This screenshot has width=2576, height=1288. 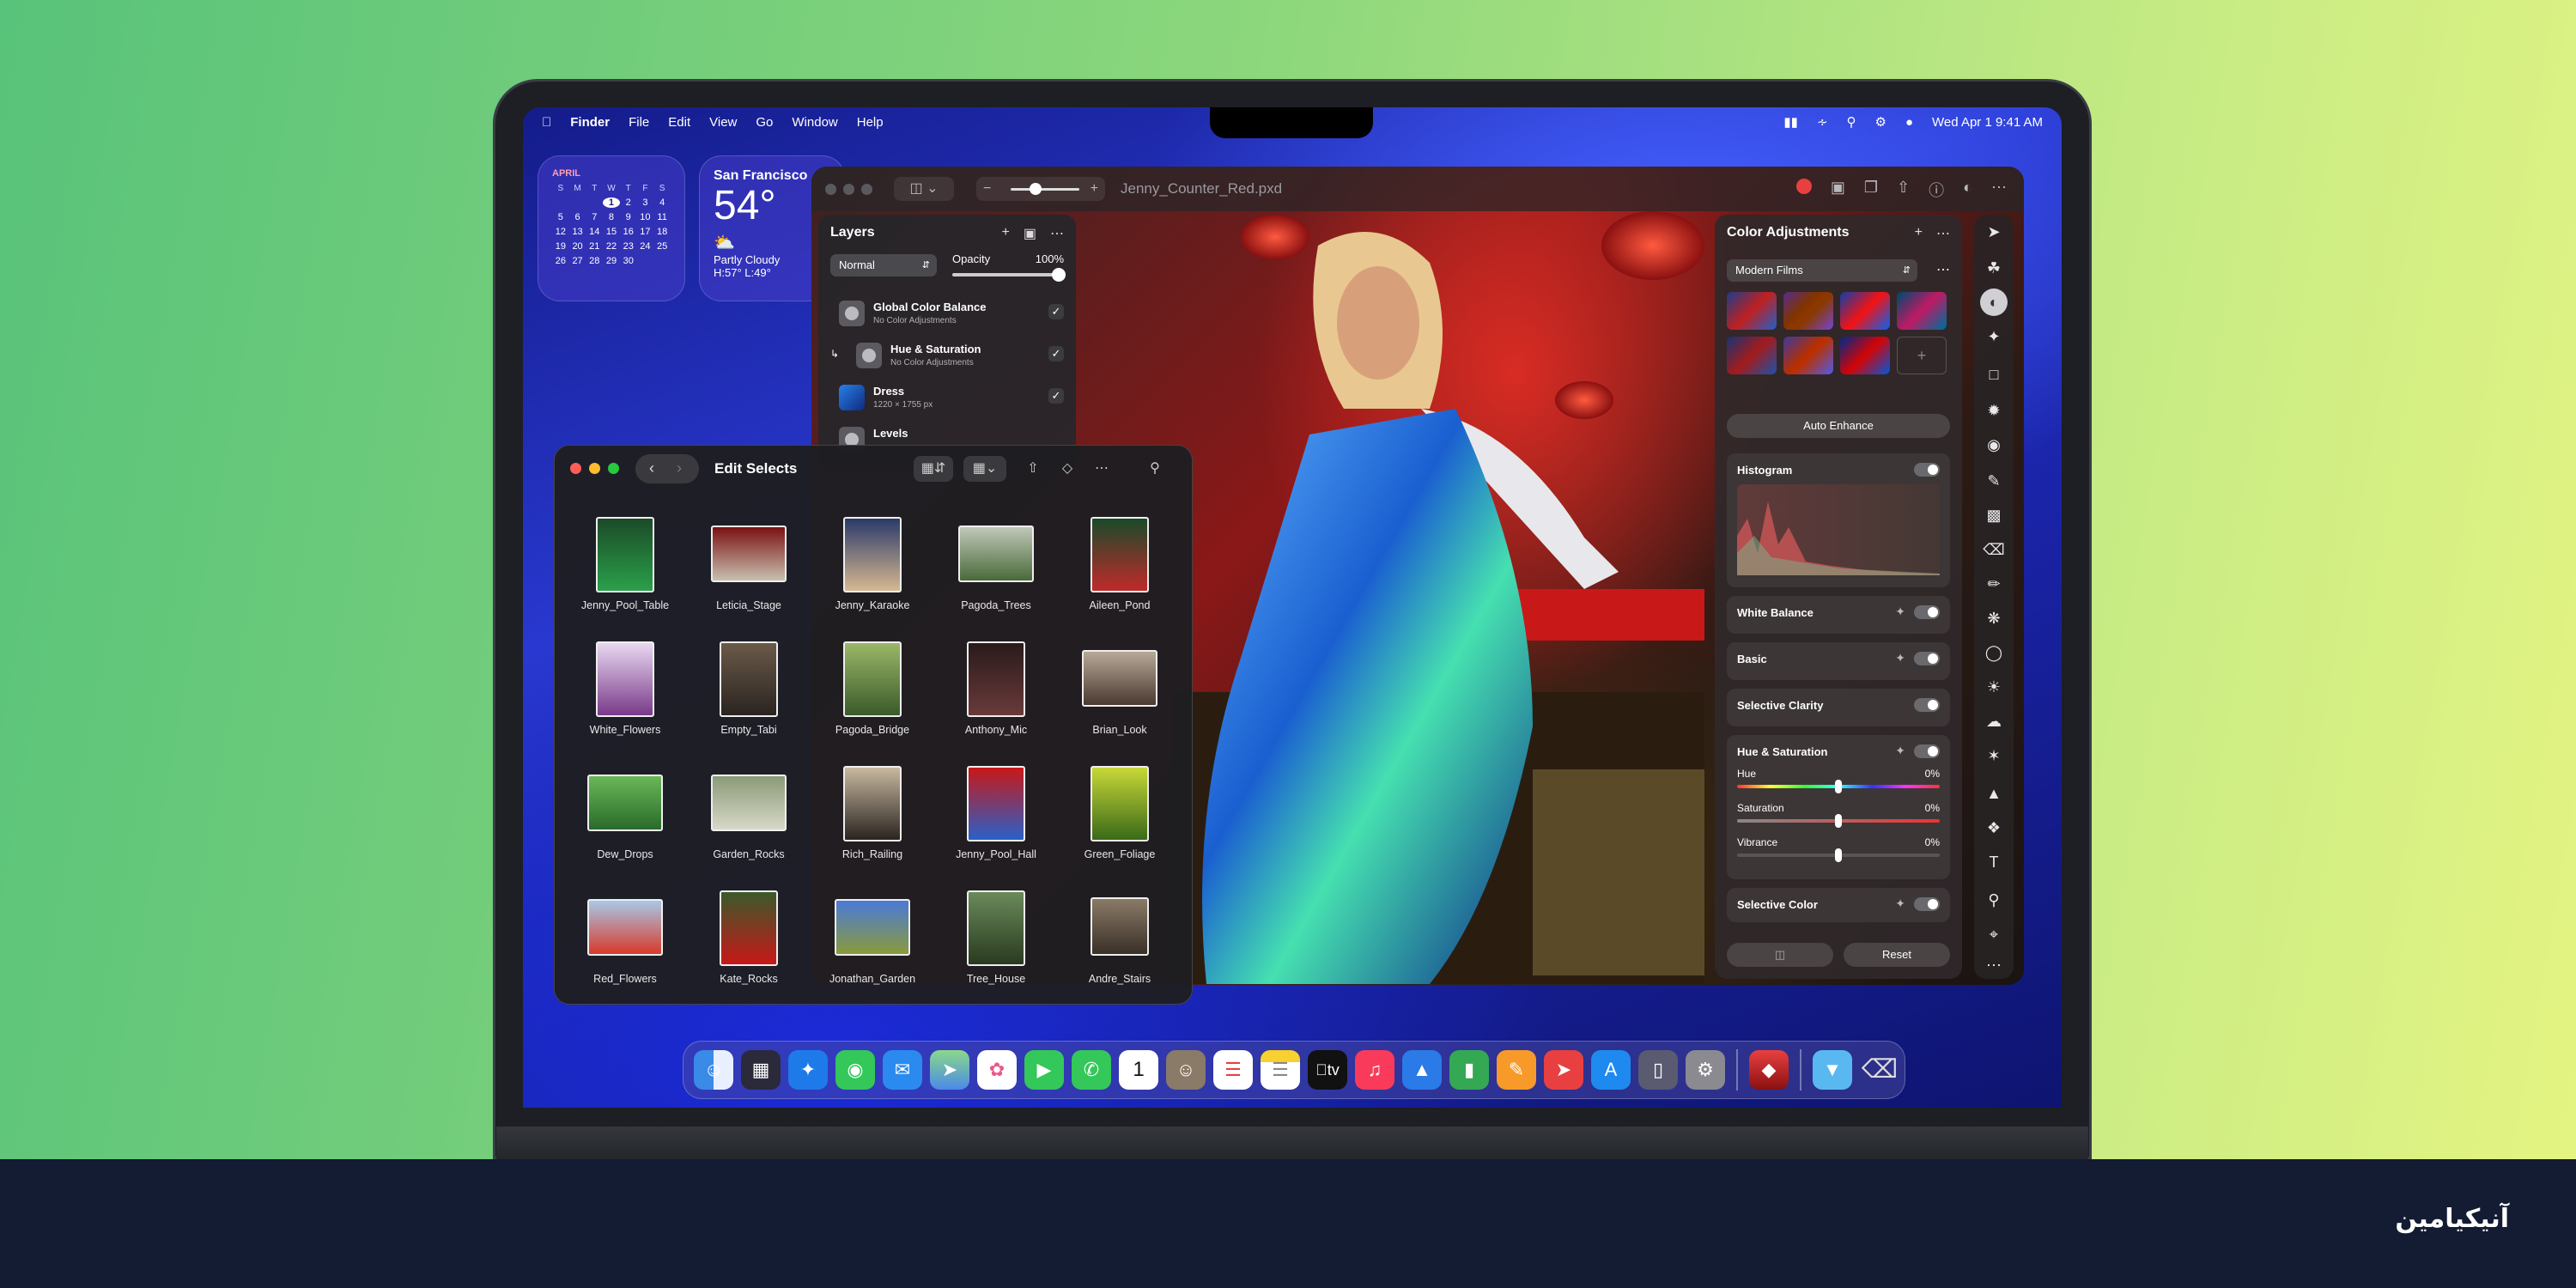 What do you see at coordinates (1994, 411) in the screenshot?
I see `quick-select-icon: ✹` at bounding box center [1994, 411].